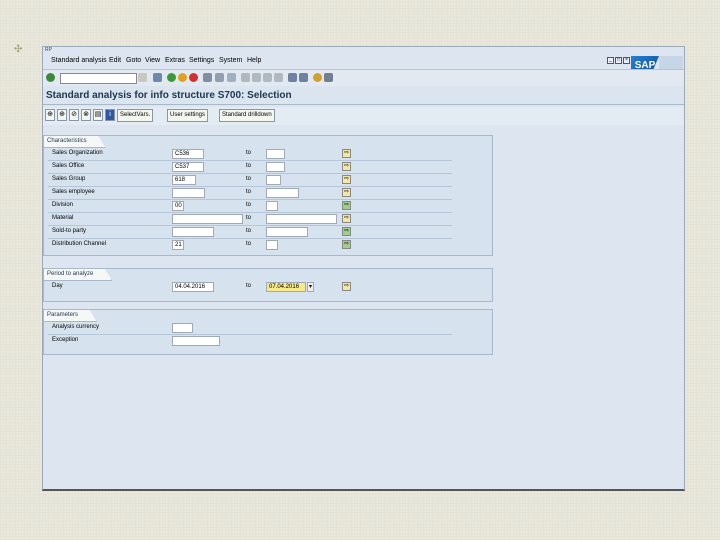  What do you see at coordinates (301, 219) in the screenshot?
I see `material-to-input` at bounding box center [301, 219].